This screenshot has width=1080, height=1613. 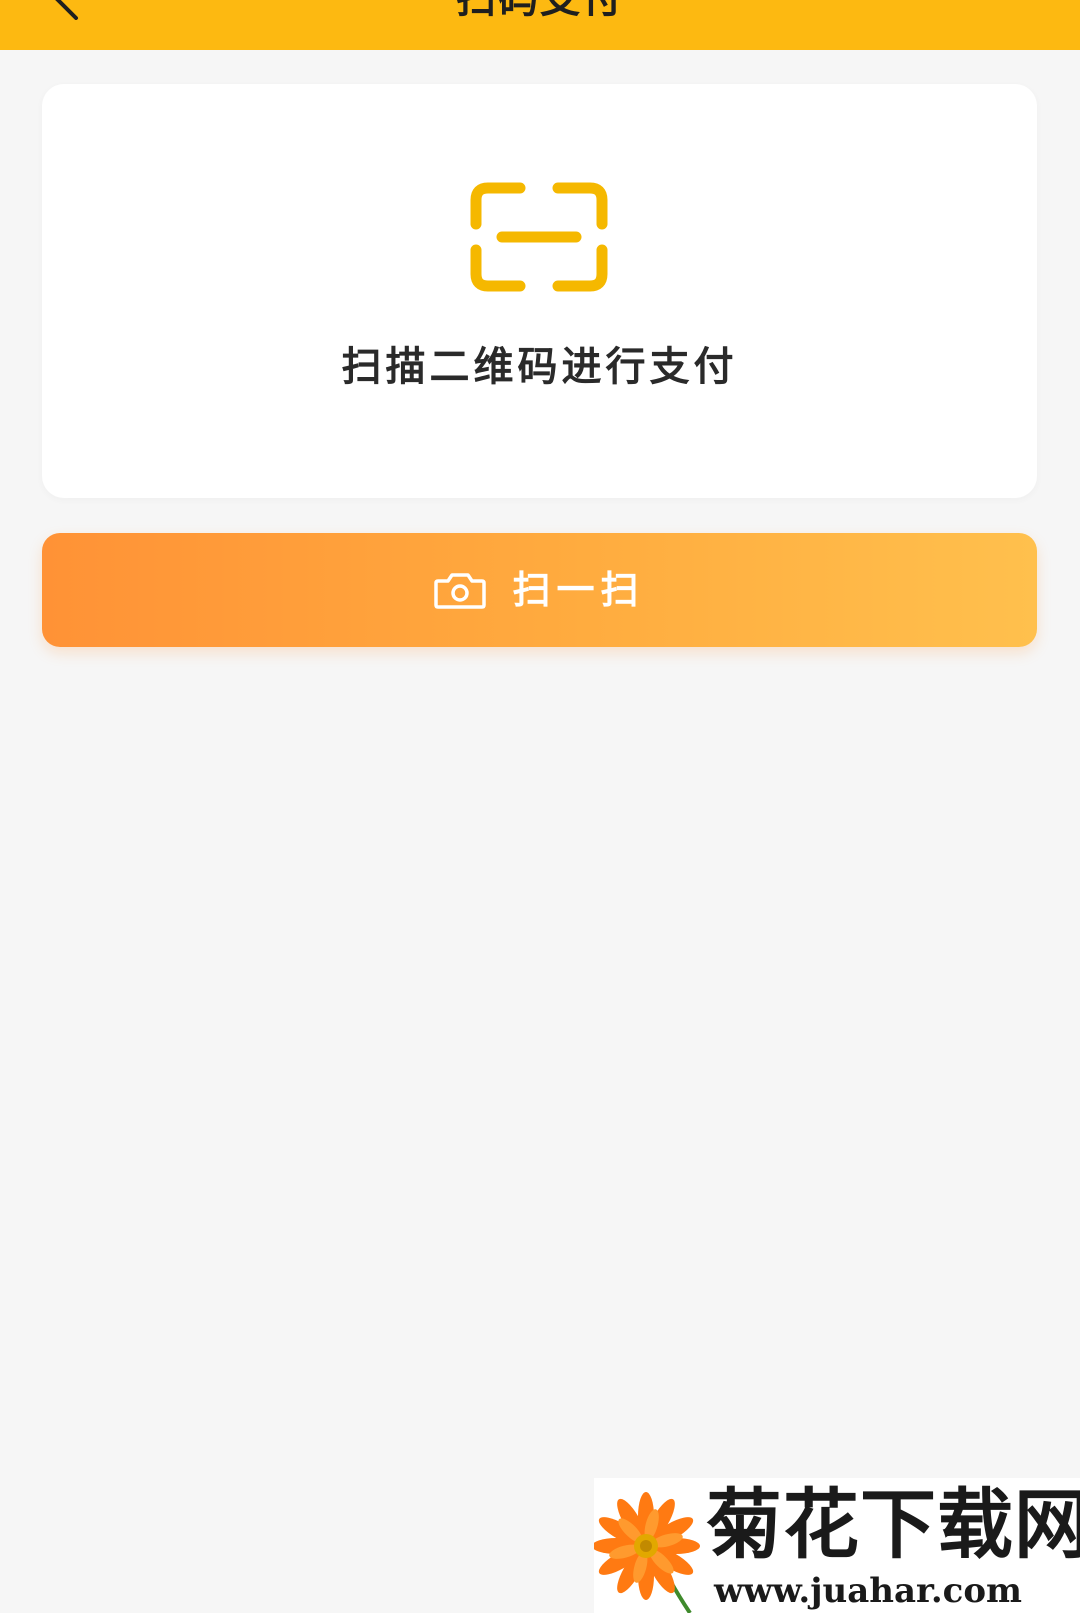 What do you see at coordinates (540, 12) in the screenshot?
I see `page-title: 扫码支付` at bounding box center [540, 12].